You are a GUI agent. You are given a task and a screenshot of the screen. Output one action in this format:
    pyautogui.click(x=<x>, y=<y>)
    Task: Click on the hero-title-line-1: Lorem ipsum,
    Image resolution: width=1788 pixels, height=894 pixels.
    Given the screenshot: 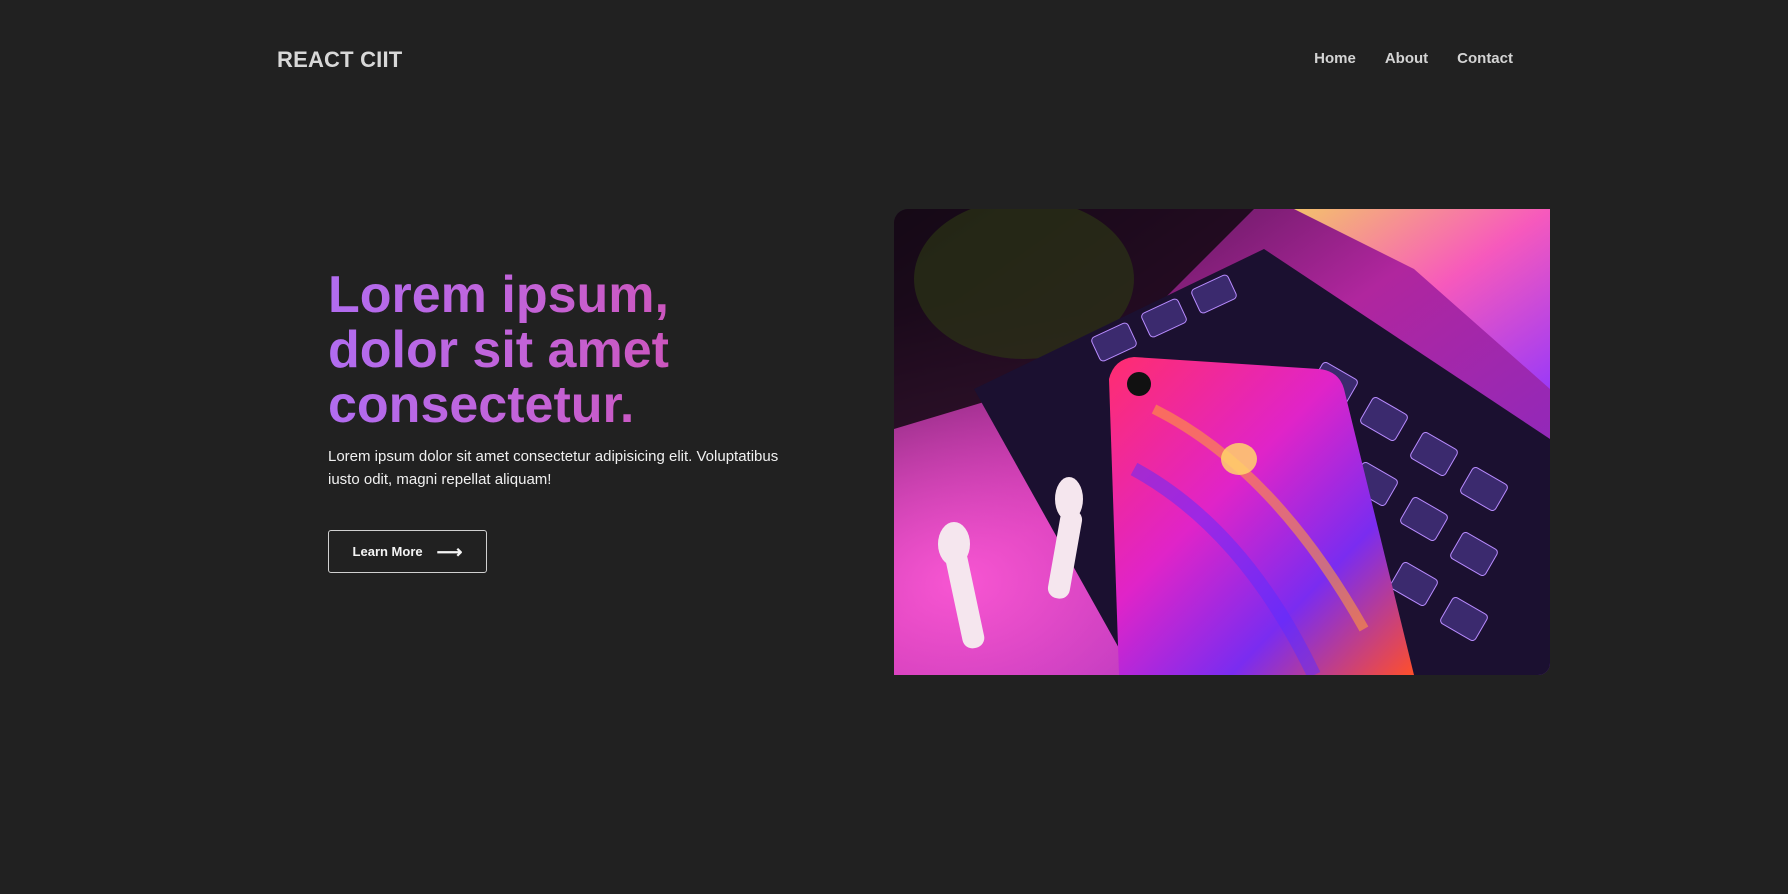 What is the action you would take?
    pyautogui.click(x=498, y=295)
    